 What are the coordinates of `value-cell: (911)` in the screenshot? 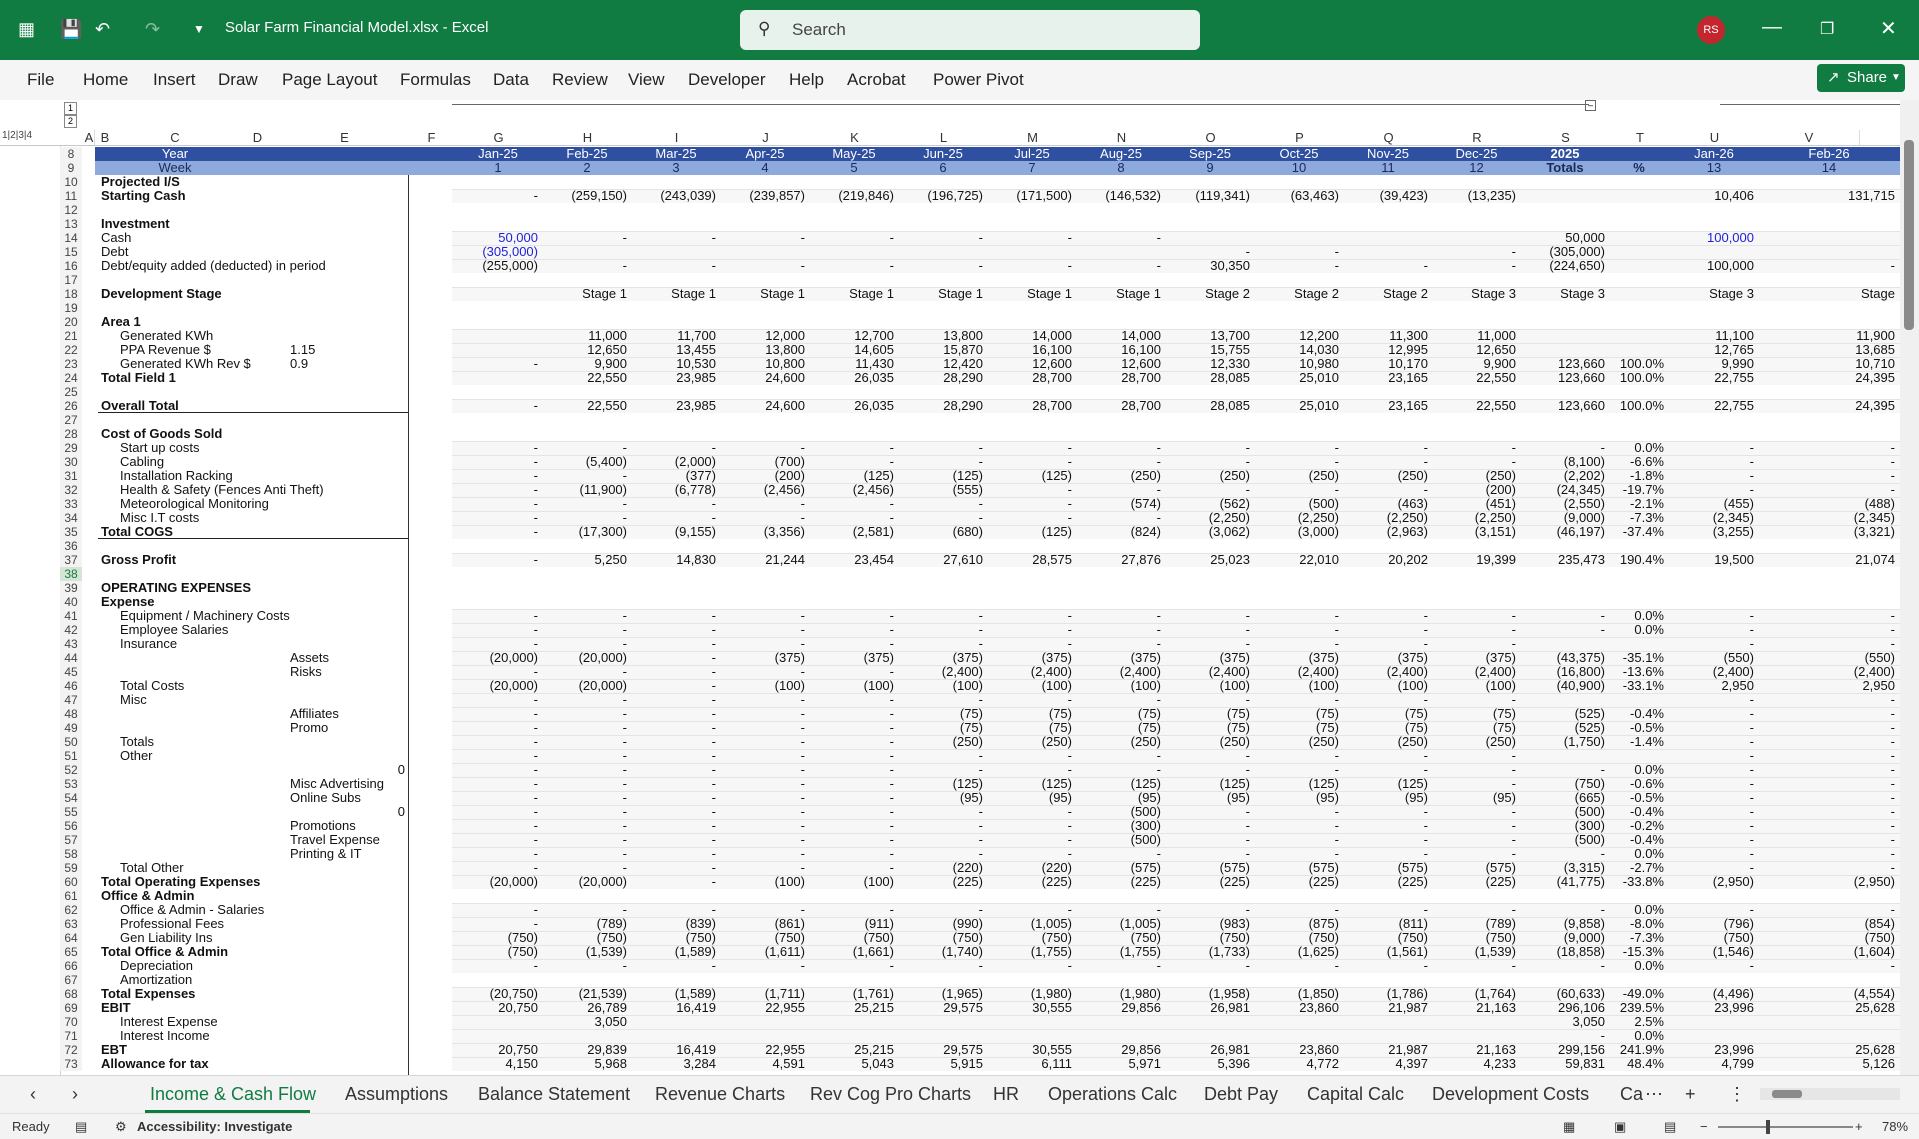 It's located at (852, 924).